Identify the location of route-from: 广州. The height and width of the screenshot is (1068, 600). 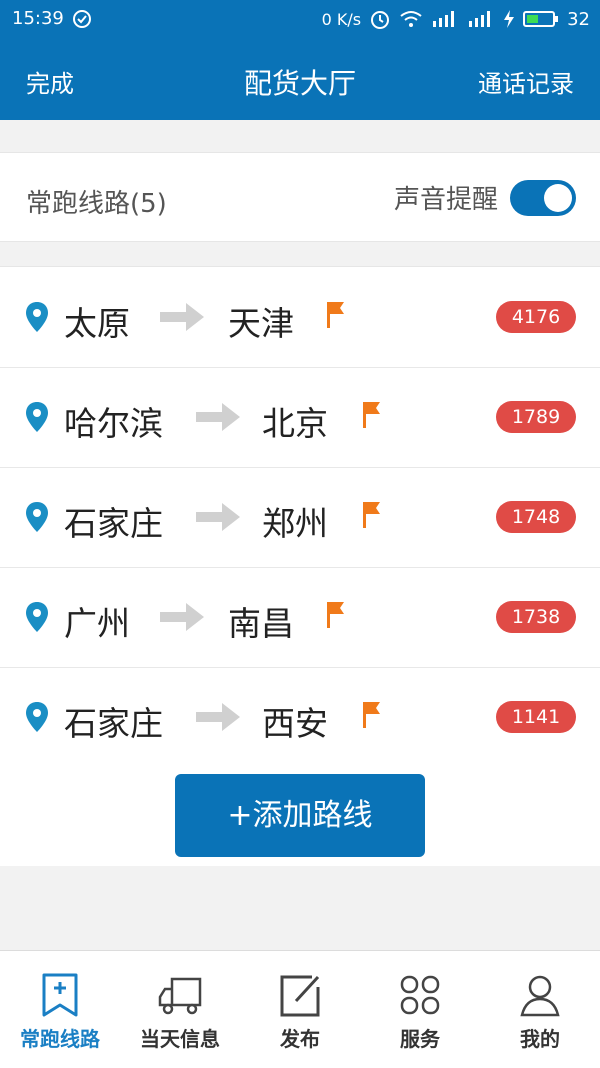
(97, 623).